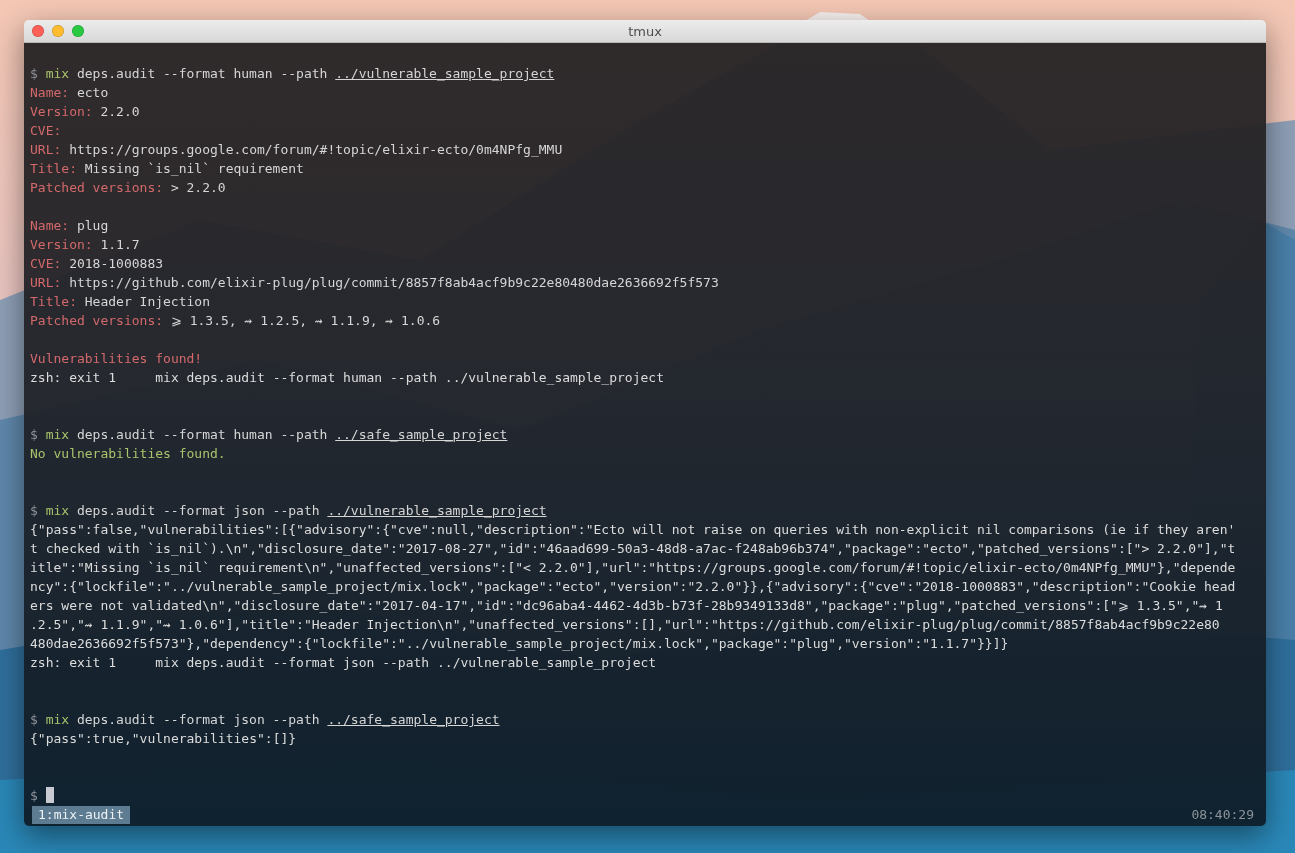 This screenshot has height=853, width=1295. What do you see at coordinates (633, 549) in the screenshot?
I see `output-line: t checked with `is_nil`).\n","disclosure_date":"2017-08-27","id":"46aad699-50a3-48d8-a7ac-f248ab96b374","package":"ecto","patched_versions":["> 2.2.0"],"t` at bounding box center [633, 549].